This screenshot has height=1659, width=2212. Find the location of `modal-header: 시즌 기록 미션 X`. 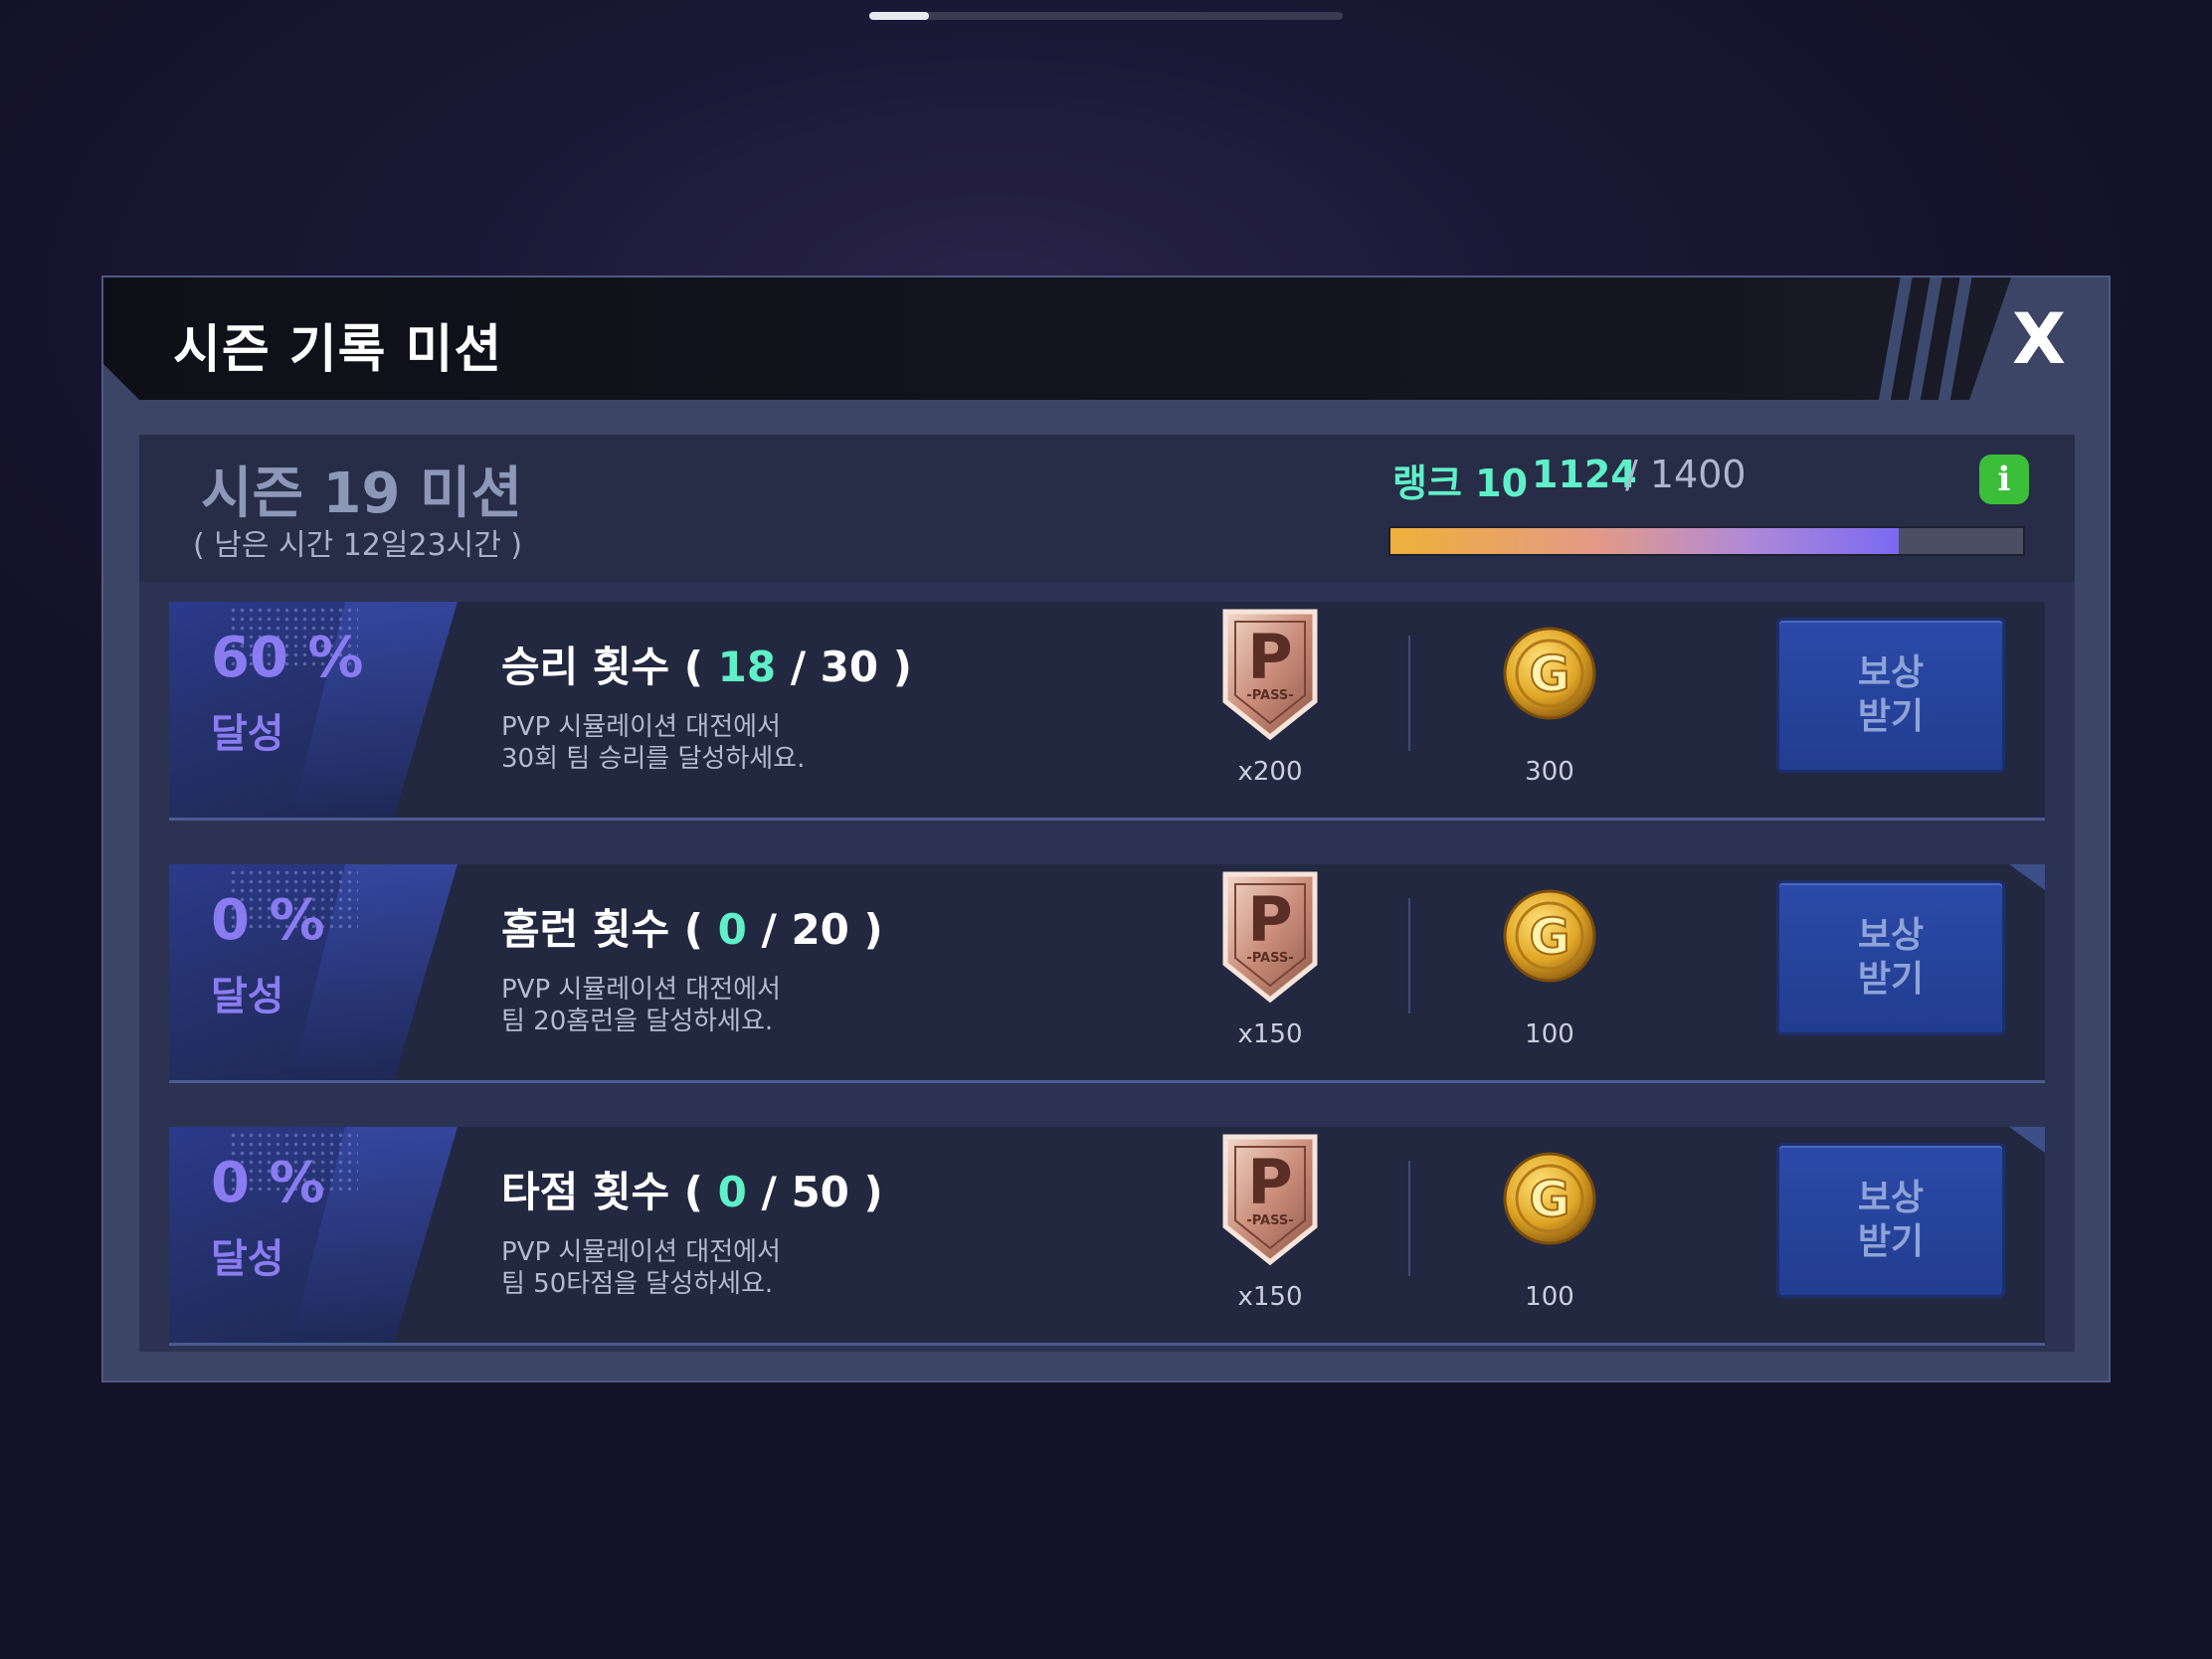

modal-header: 시즌 기록 미션 X is located at coordinates (1106, 338).